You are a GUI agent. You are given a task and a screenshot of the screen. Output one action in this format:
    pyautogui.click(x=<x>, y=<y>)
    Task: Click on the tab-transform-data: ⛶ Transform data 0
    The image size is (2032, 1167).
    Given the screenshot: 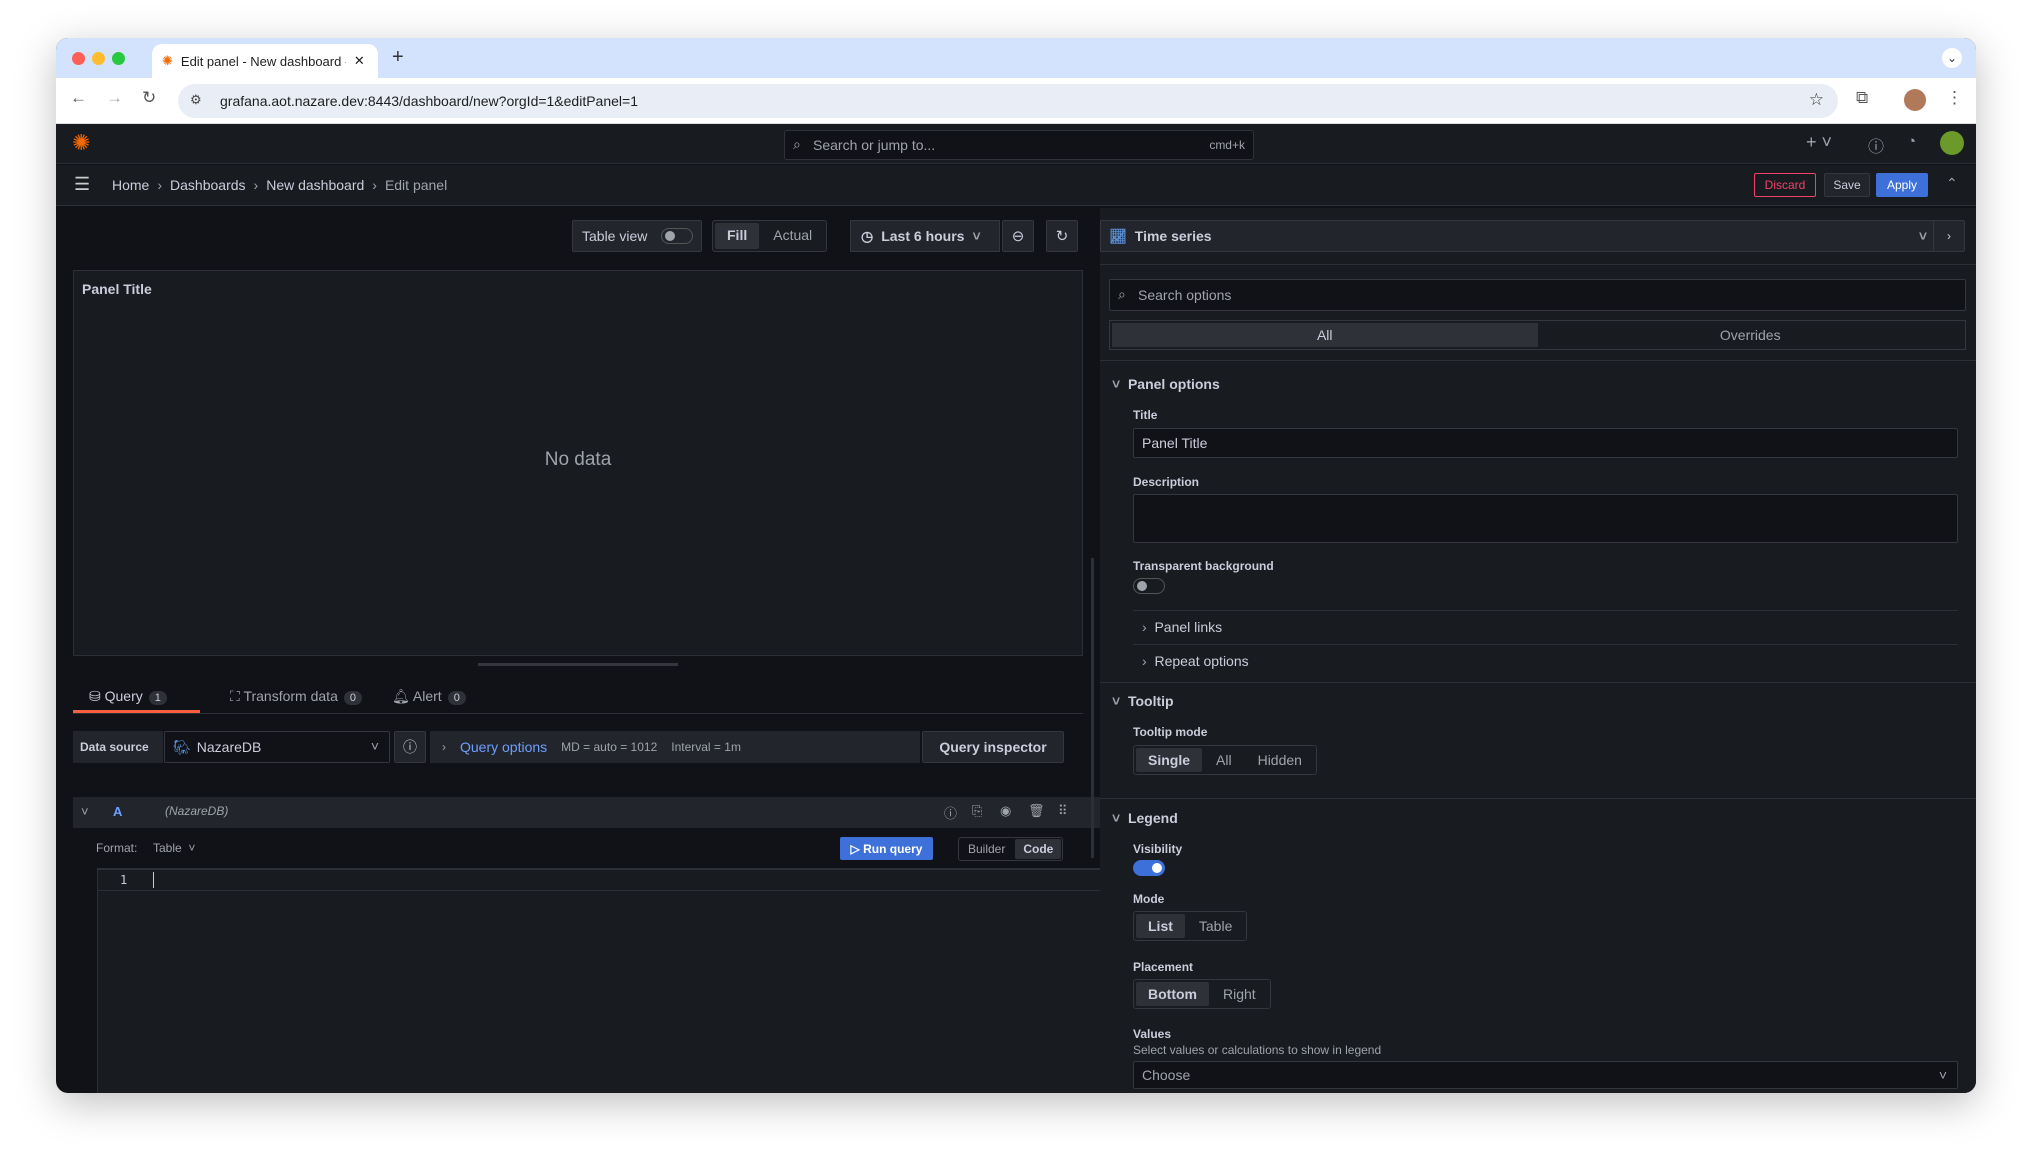 What is the action you would take?
    pyautogui.click(x=296, y=697)
    